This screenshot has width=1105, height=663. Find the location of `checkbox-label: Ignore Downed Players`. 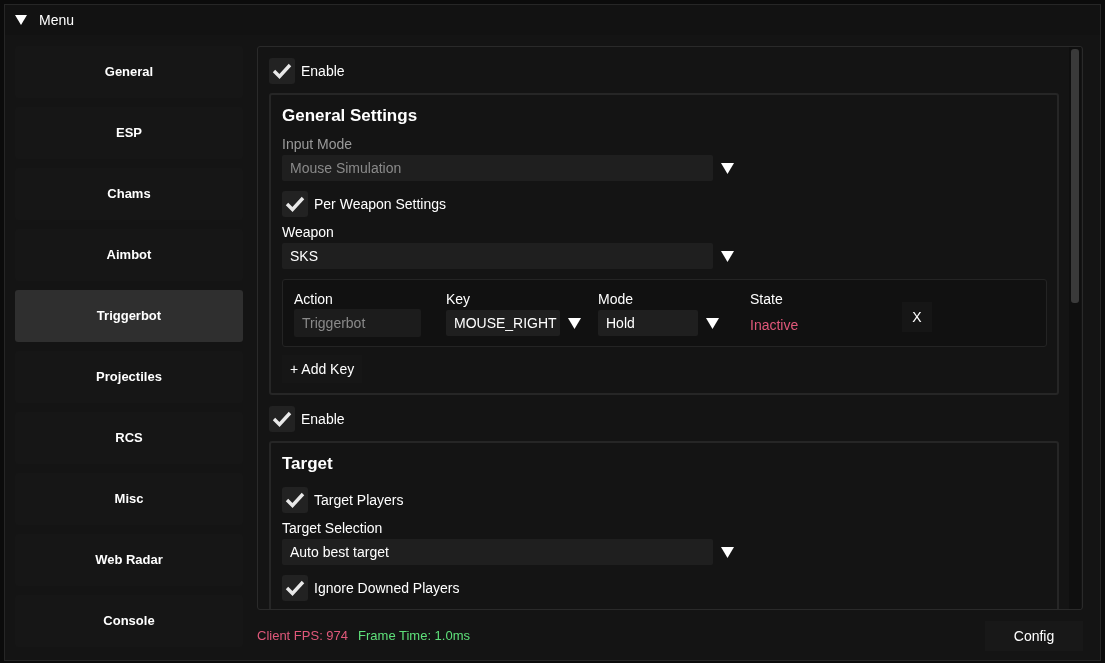

checkbox-label: Ignore Downed Players is located at coordinates (387, 588).